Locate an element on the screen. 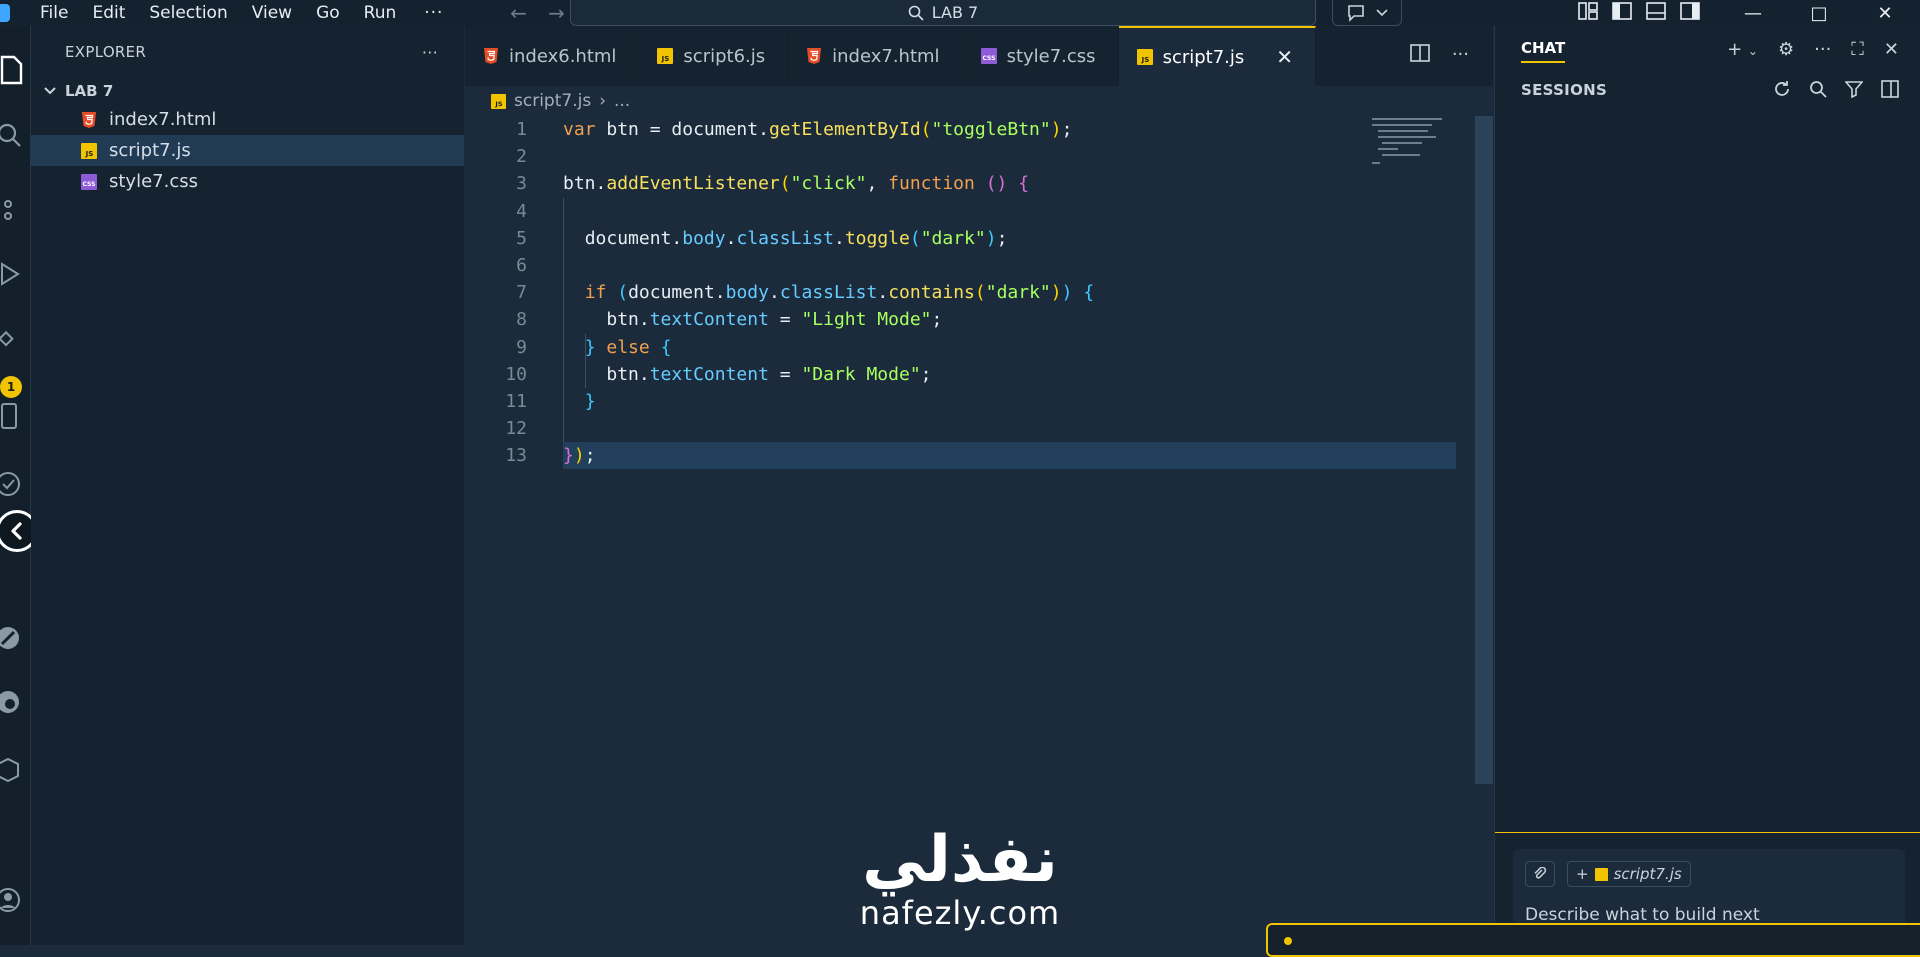 This screenshot has width=1920, height=957. run-debug-icon is located at coordinates (10, 274).